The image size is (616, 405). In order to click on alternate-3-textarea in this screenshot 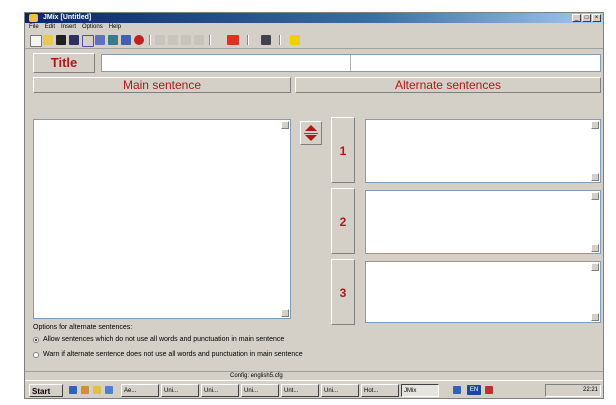, I will do `click(483, 292)`.